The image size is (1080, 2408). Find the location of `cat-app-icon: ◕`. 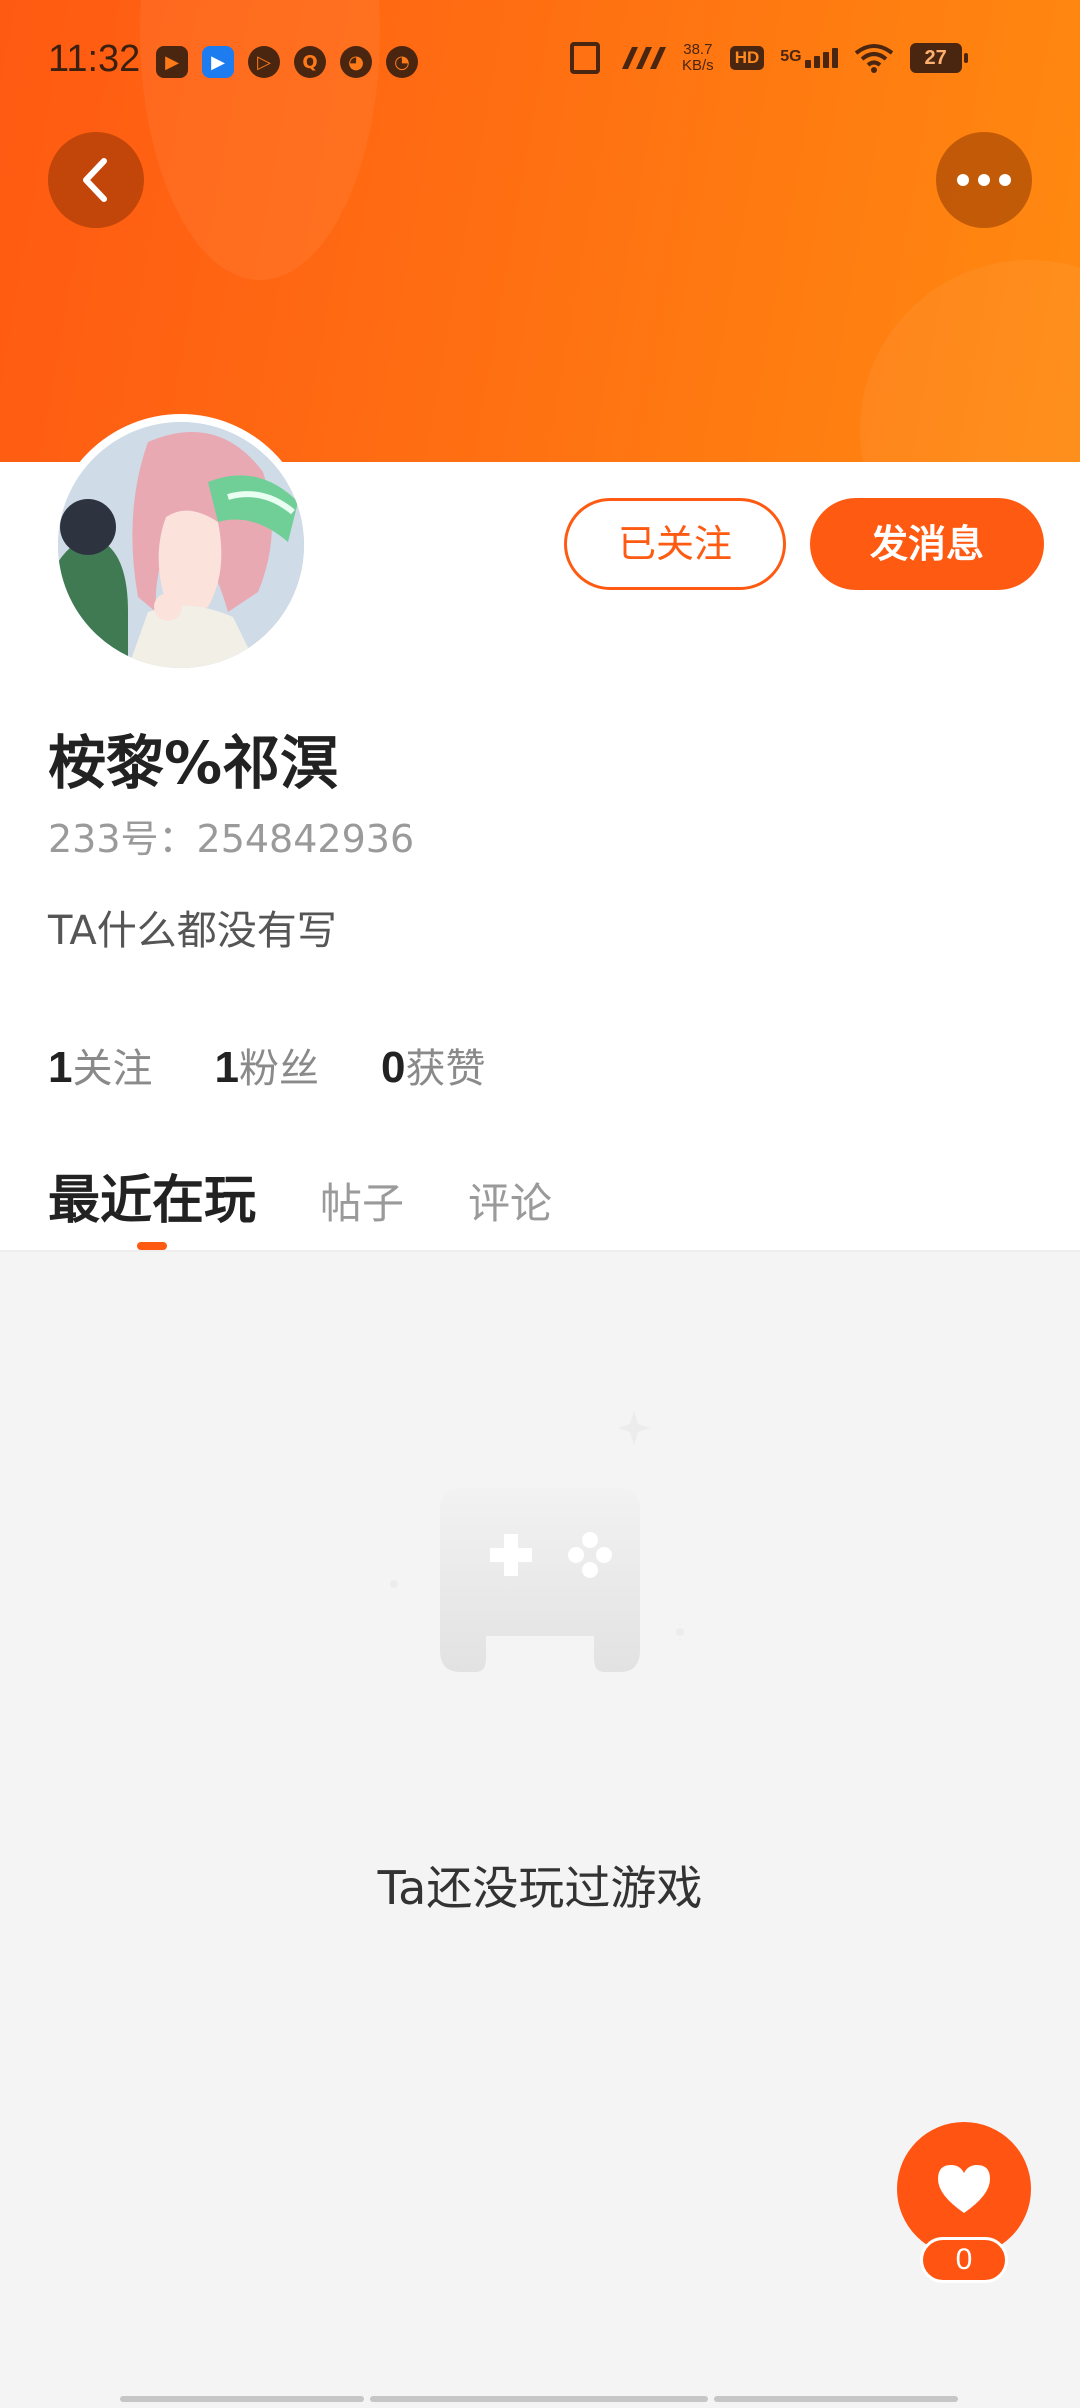

cat-app-icon: ◕ is located at coordinates (356, 62).